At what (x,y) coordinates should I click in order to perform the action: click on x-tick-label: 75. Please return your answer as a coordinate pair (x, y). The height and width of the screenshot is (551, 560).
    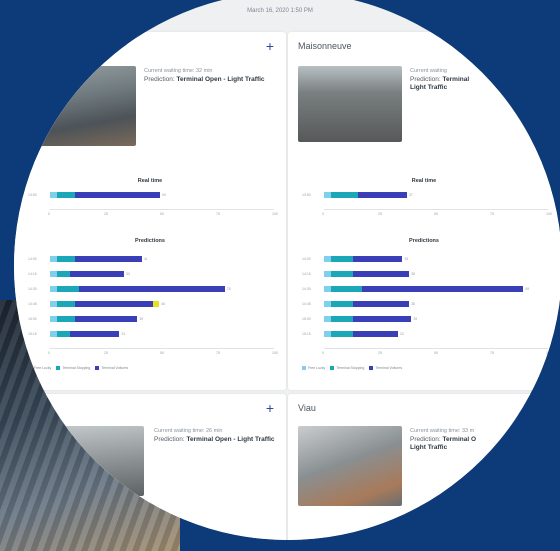
    Looking at the image, I should click on (218, 214).